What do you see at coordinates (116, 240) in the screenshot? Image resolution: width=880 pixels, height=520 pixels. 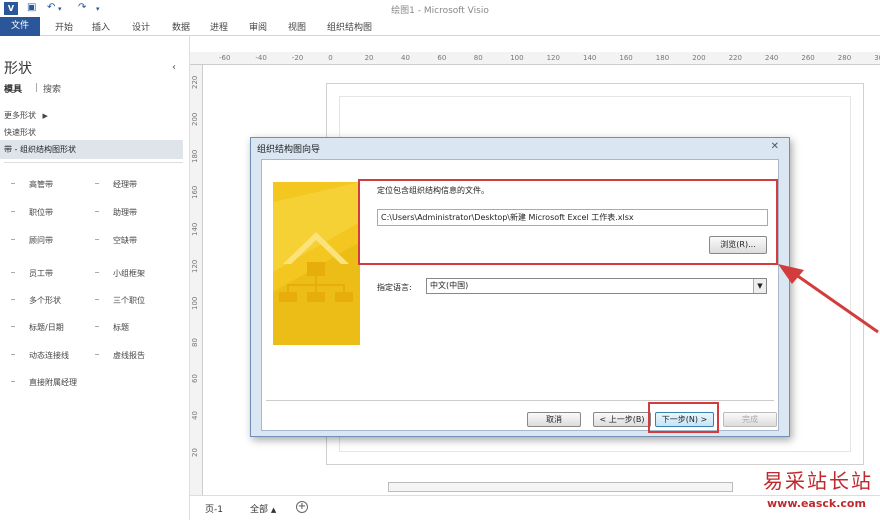 I see `master-vacancy-belt: 空缺带` at bounding box center [116, 240].